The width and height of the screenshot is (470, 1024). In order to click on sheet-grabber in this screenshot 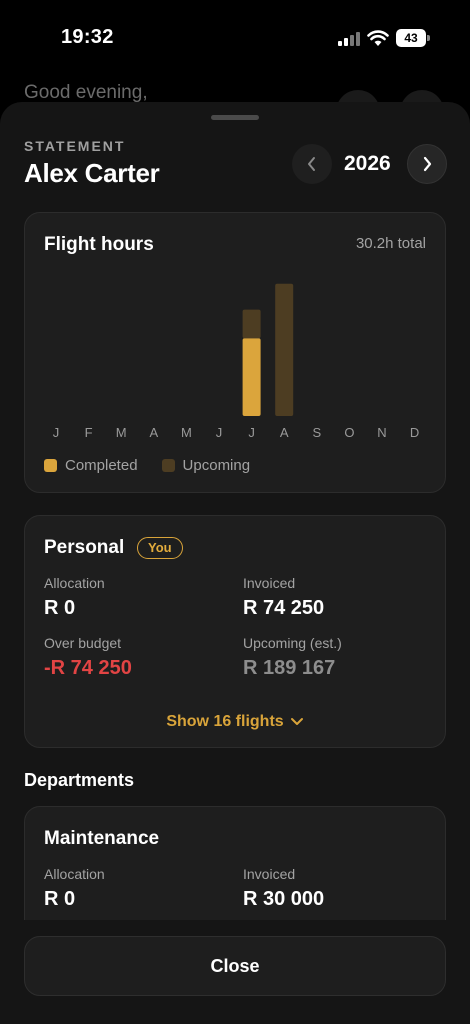, I will do `click(235, 117)`.